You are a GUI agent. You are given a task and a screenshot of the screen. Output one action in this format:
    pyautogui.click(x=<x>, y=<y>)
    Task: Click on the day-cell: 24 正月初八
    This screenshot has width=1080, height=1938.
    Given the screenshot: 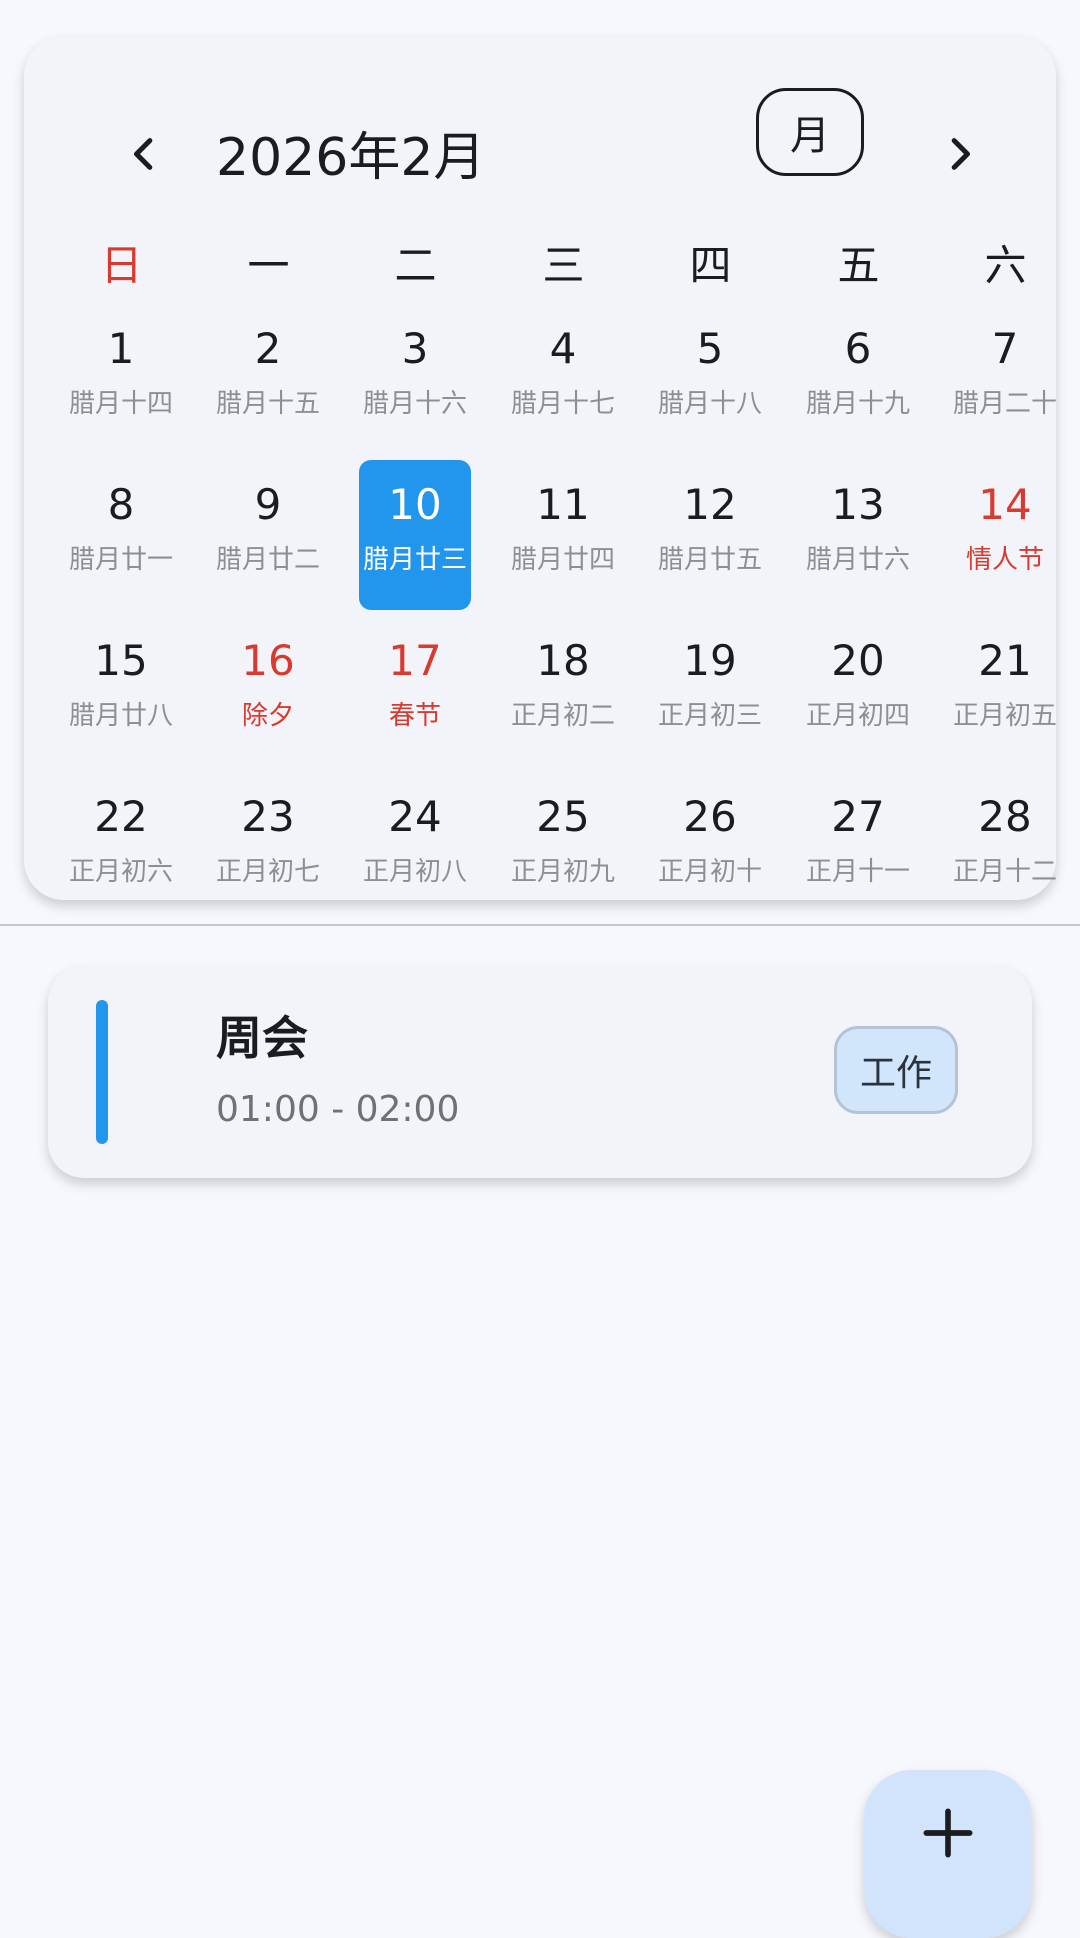 What is the action you would take?
    pyautogui.click(x=415, y=847)
    